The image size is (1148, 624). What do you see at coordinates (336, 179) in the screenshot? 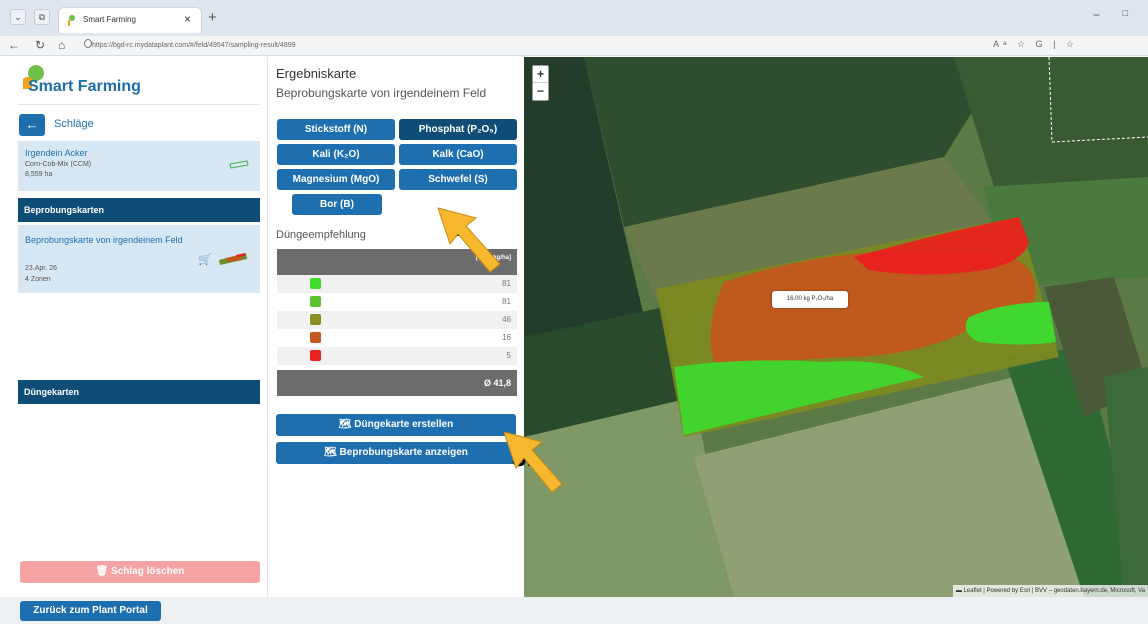
I see `nutrient-button-magnesium: Magnesium (MgO)` at bounding box center [336, 179].